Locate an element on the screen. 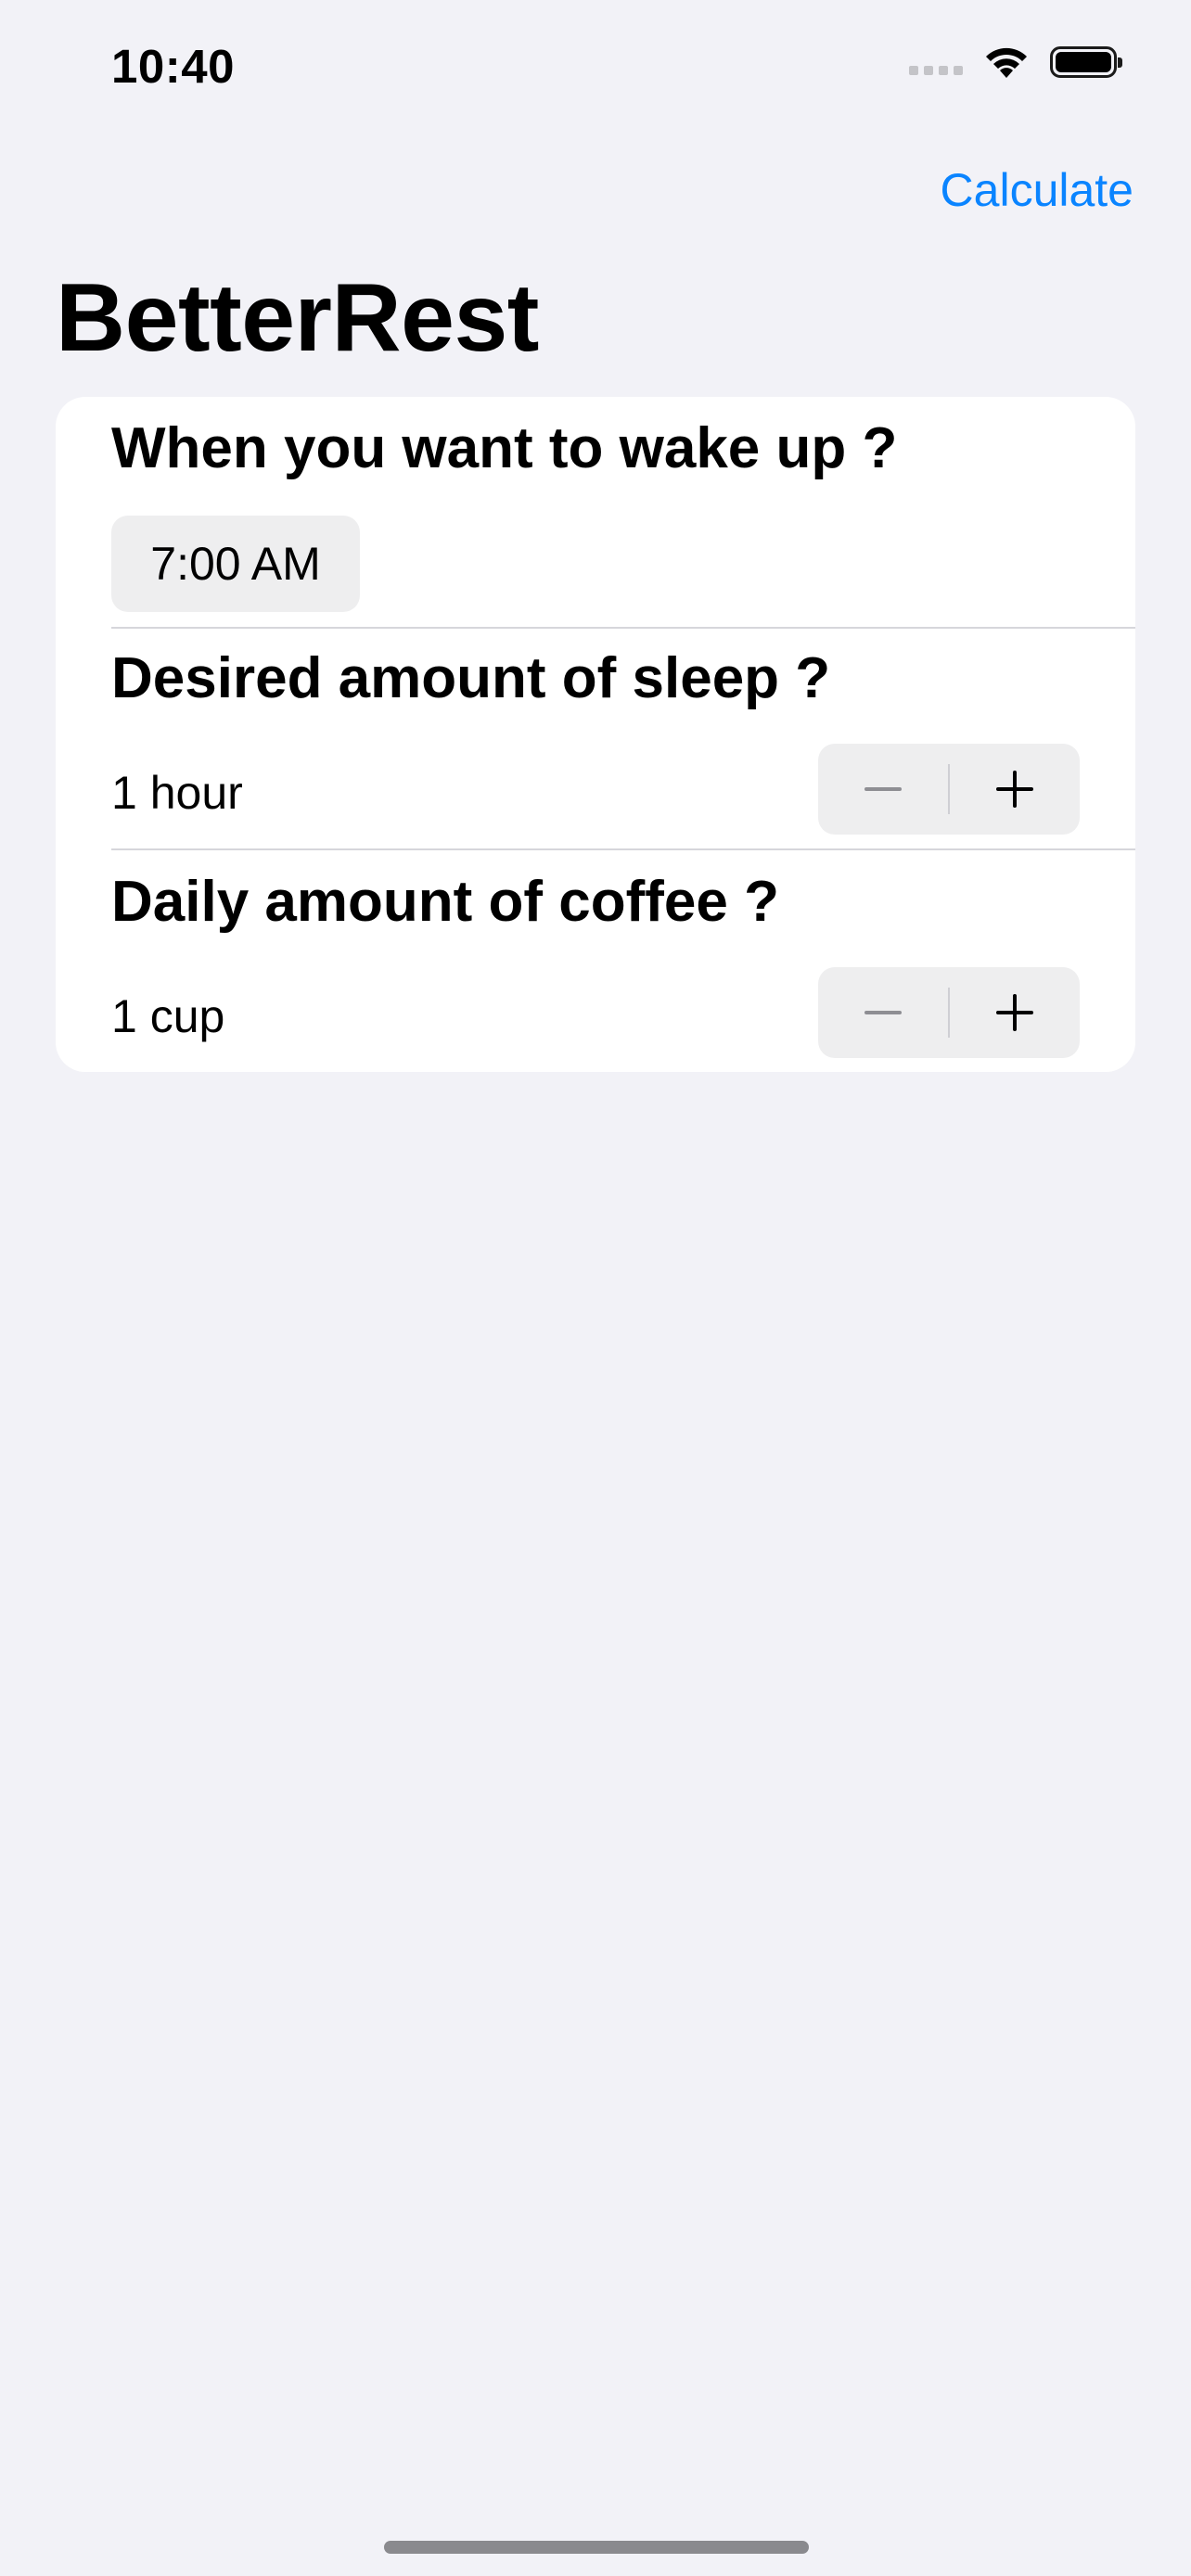  cellular-signal-icon is located at coordinates (936, 71).